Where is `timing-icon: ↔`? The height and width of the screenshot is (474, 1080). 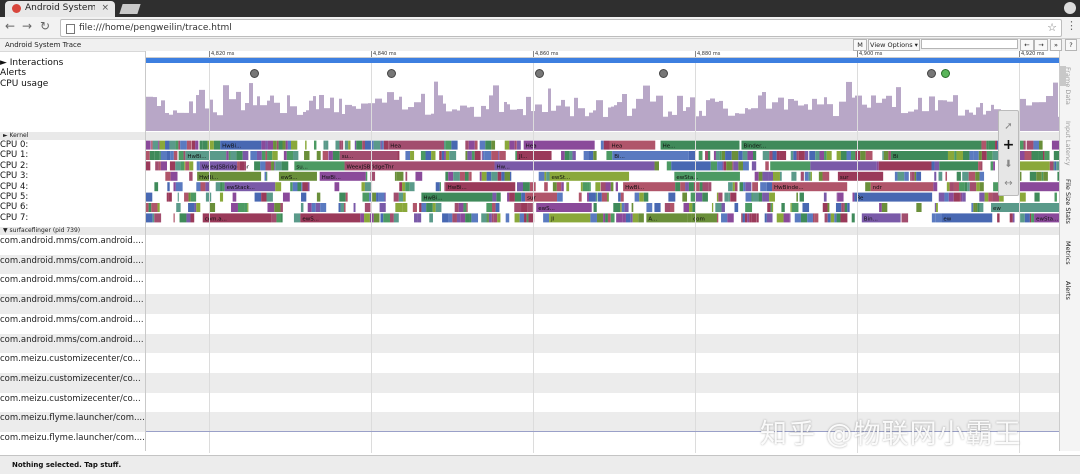 timing-icon: ↔ is located at coordinates (1008, 183).